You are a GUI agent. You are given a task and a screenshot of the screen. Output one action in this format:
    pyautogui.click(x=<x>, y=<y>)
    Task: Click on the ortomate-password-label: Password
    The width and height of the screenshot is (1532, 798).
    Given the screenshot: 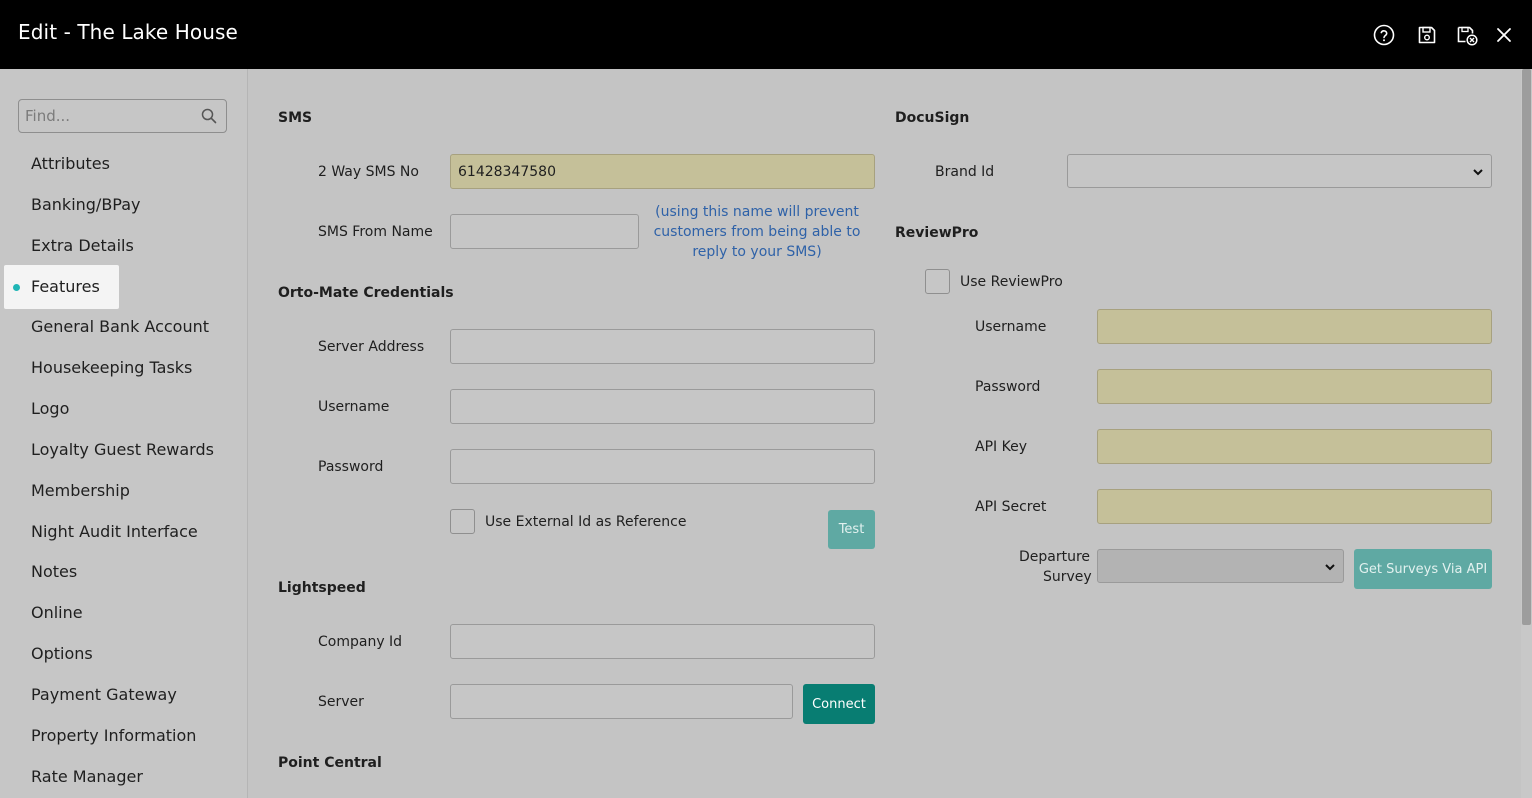 What is the action you would take?
    pyautogui.click(x=351, y=467)
    